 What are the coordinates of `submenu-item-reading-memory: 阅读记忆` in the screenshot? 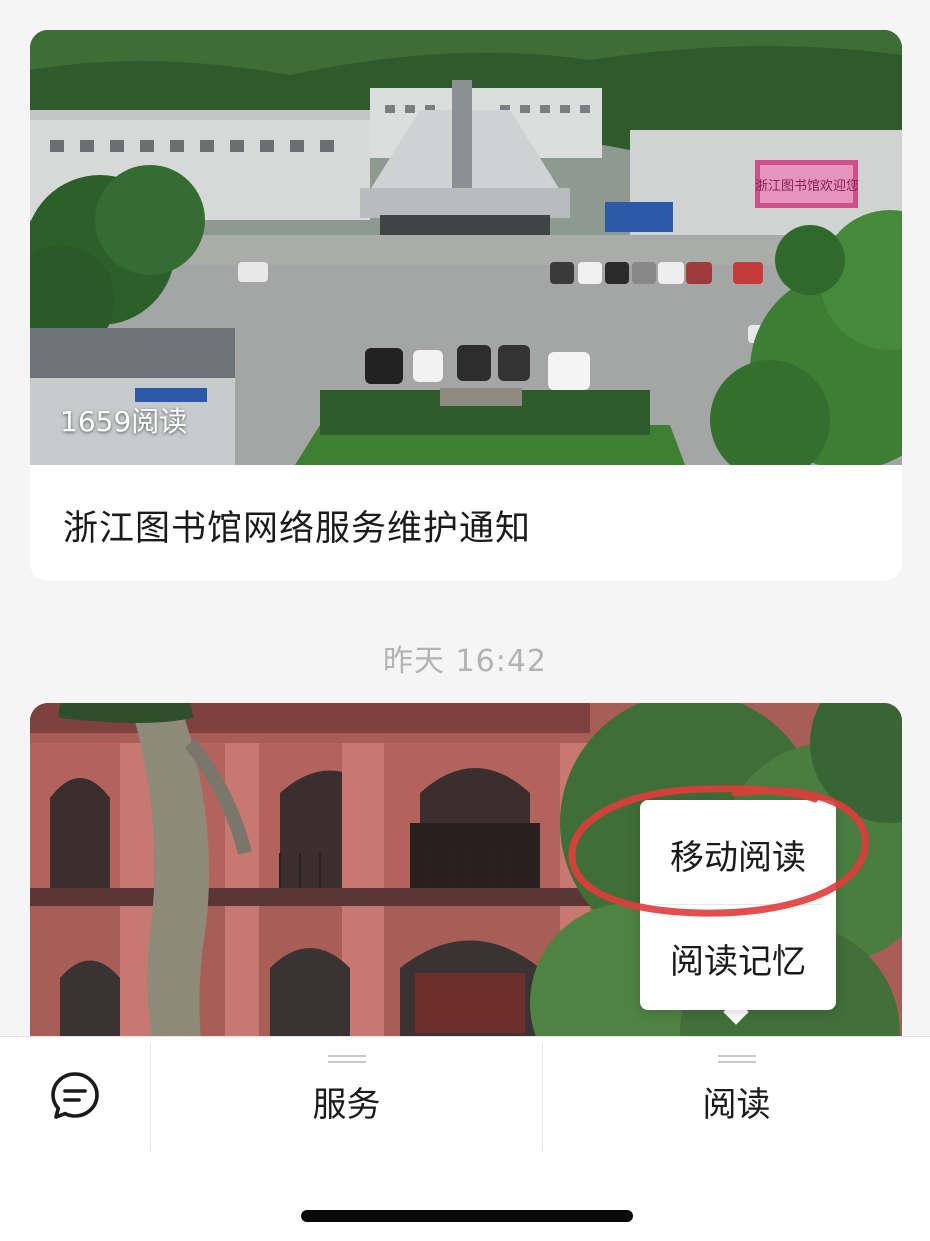 It's located at (738, 958).